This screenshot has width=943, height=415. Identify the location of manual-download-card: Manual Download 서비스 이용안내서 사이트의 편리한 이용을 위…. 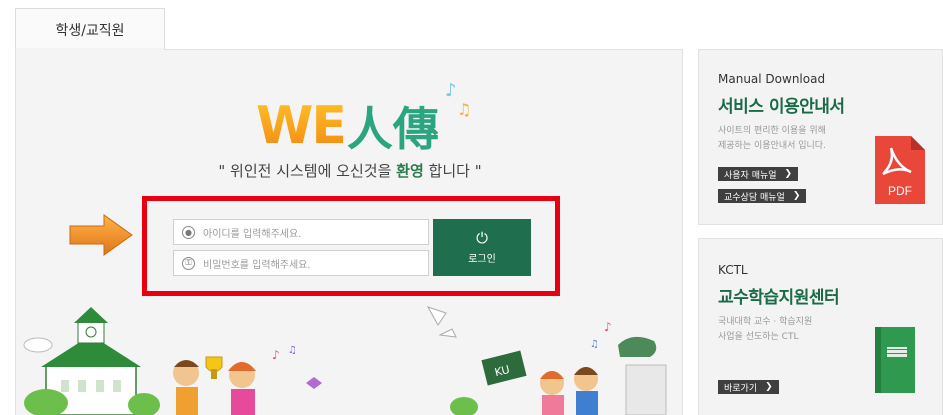
(820, 137).